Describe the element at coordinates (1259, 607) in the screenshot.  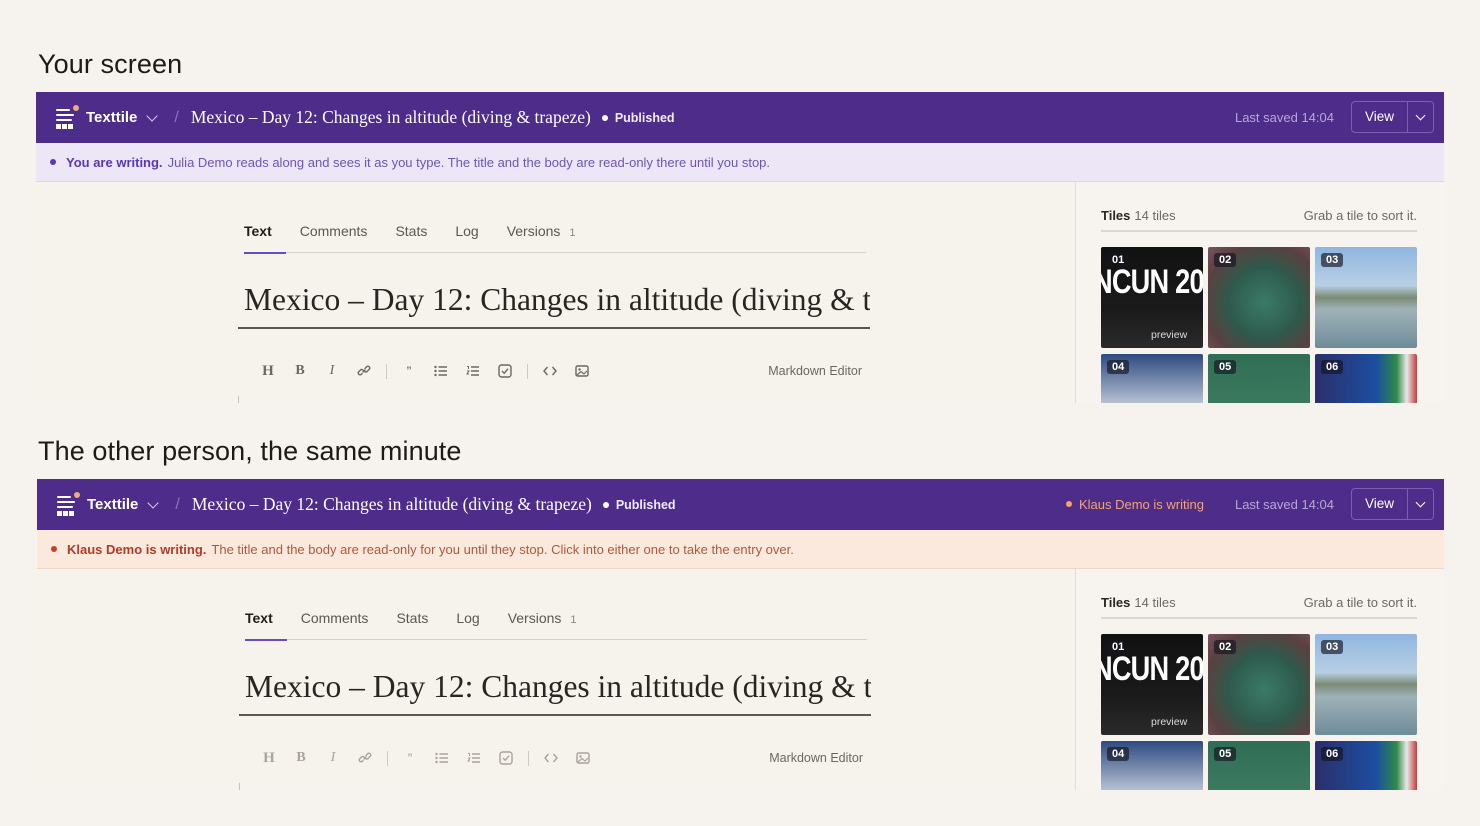
I see `tiles-header: Tiles 14 tiles Grab a tile to sort it.` at that location.